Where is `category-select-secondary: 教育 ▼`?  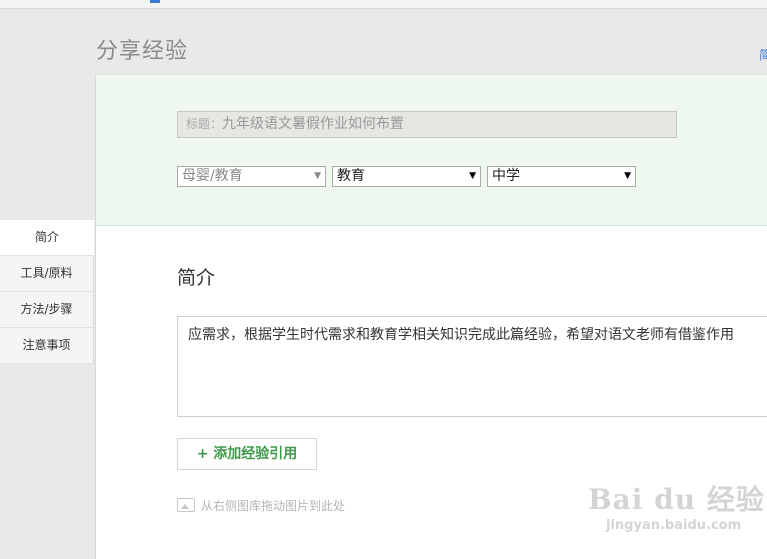
category-select-secondary: 教育 ▼ is located at coordinates (406, 176).